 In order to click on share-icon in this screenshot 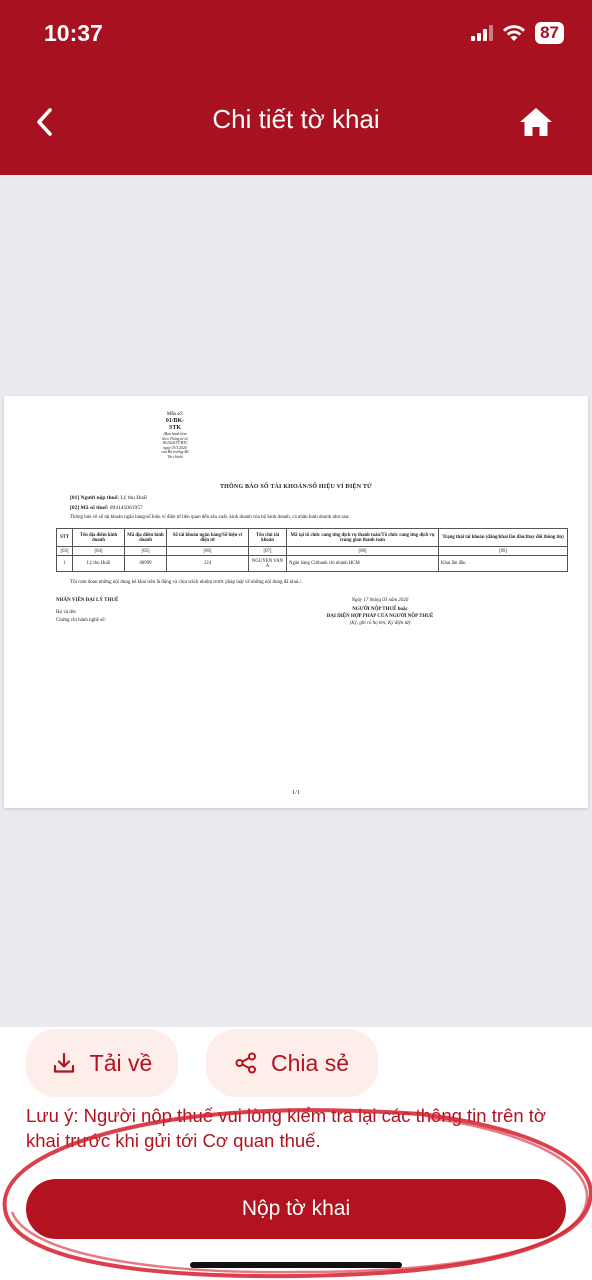, I will do `click(245, 1063)`.